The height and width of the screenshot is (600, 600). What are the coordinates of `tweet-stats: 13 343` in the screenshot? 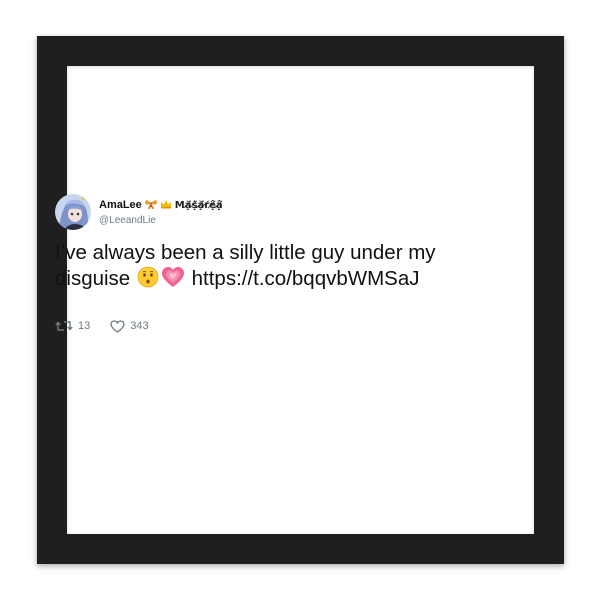 It's located at (260, 326).